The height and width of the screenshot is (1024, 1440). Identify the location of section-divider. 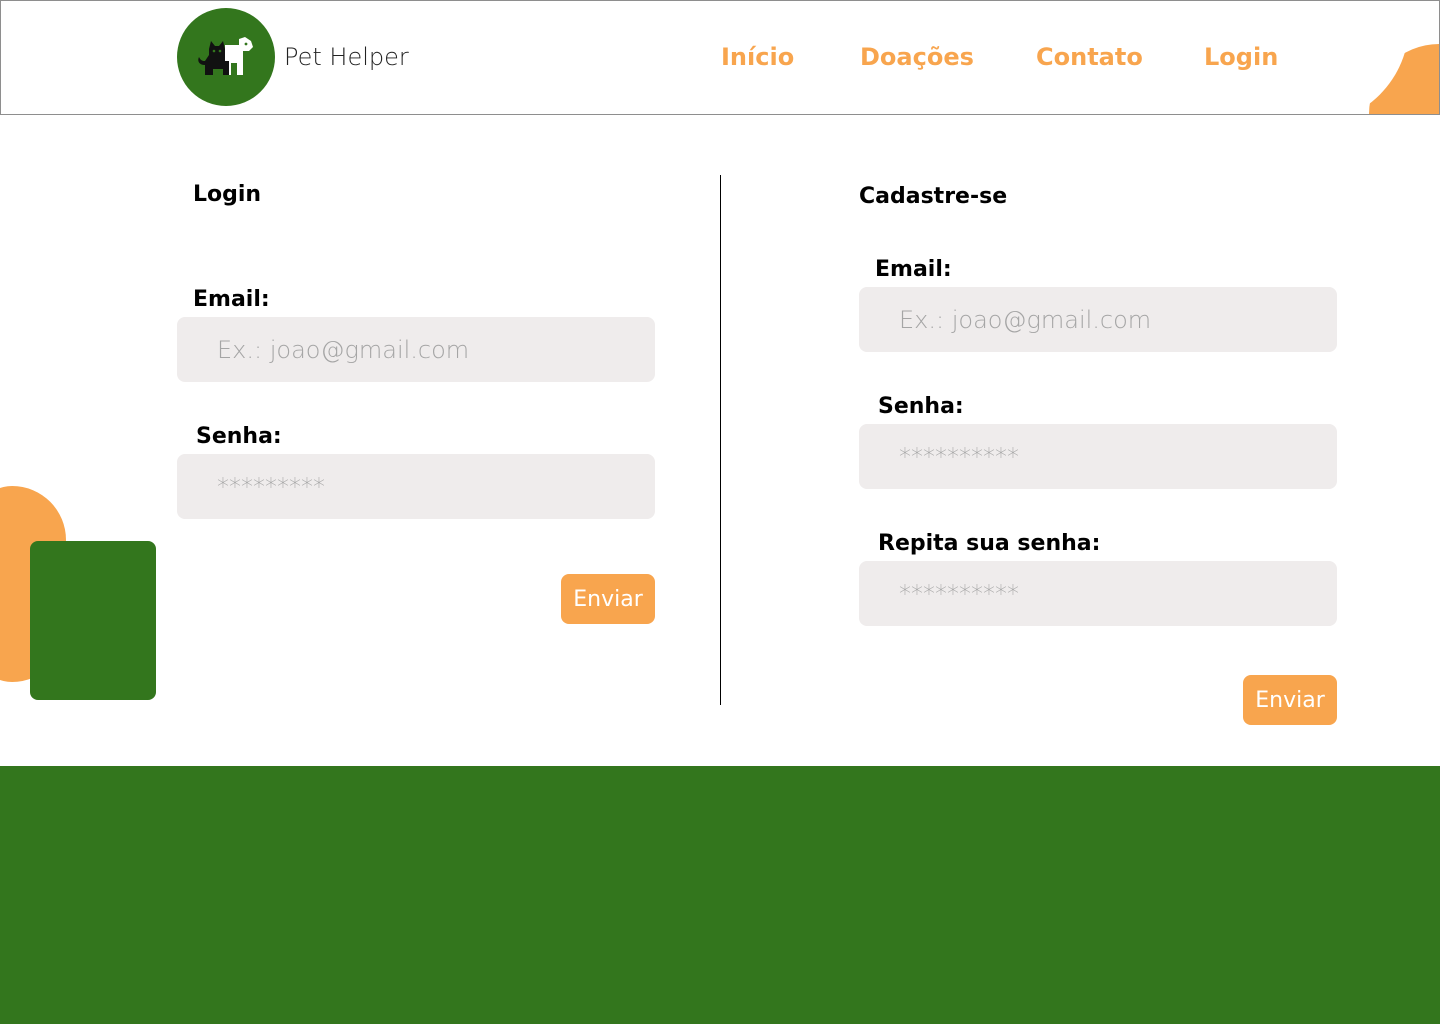
(720, 440).